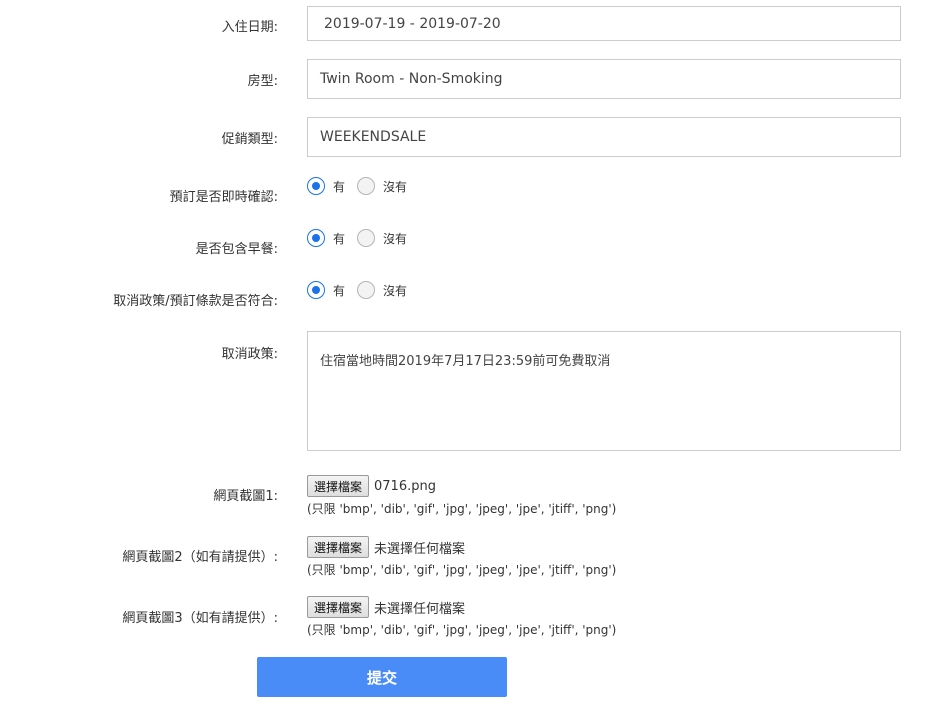 This screenshot has height=710, width=947. What do you see at coordinates (366, 290) in the screenshot?
I see `cancel-match-no-radio` at bounding box center [366, 290].